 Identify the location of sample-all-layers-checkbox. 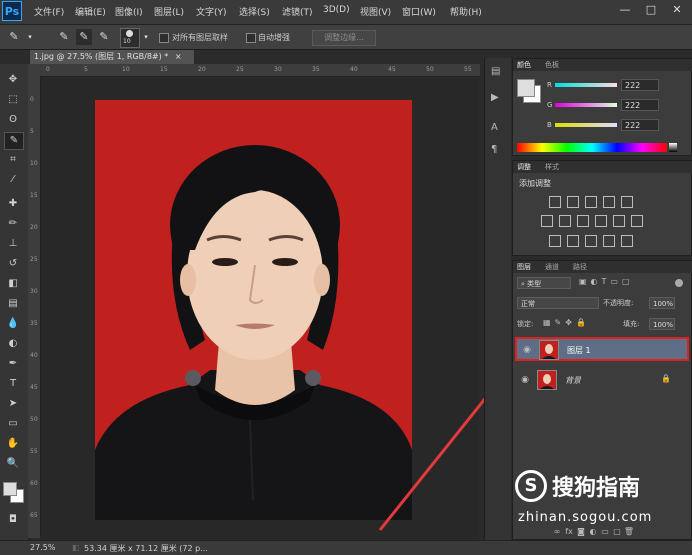
(164, 38).